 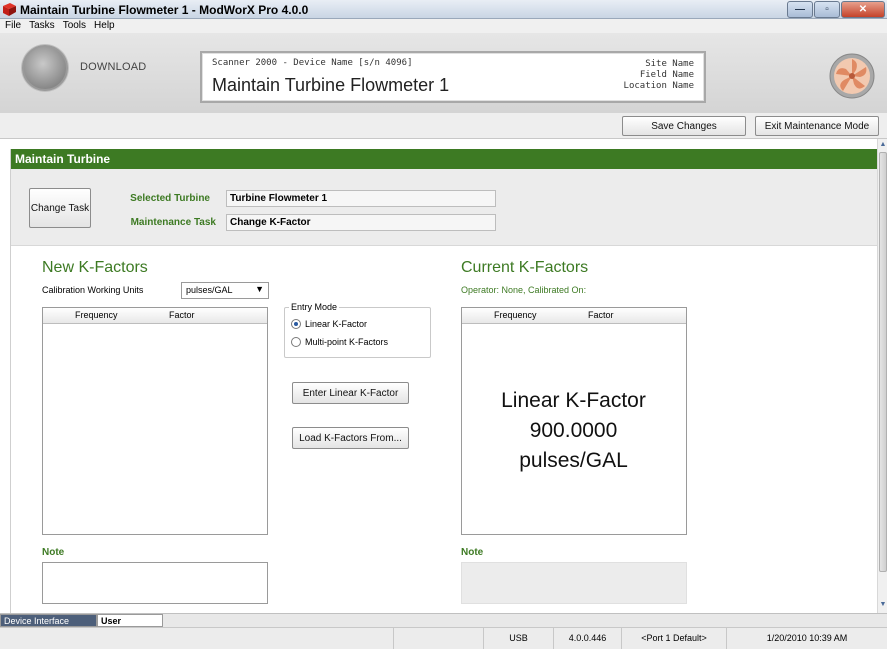 I want to click on menu-bar: File Tasks Tools Help, so click(x=443, y=26).